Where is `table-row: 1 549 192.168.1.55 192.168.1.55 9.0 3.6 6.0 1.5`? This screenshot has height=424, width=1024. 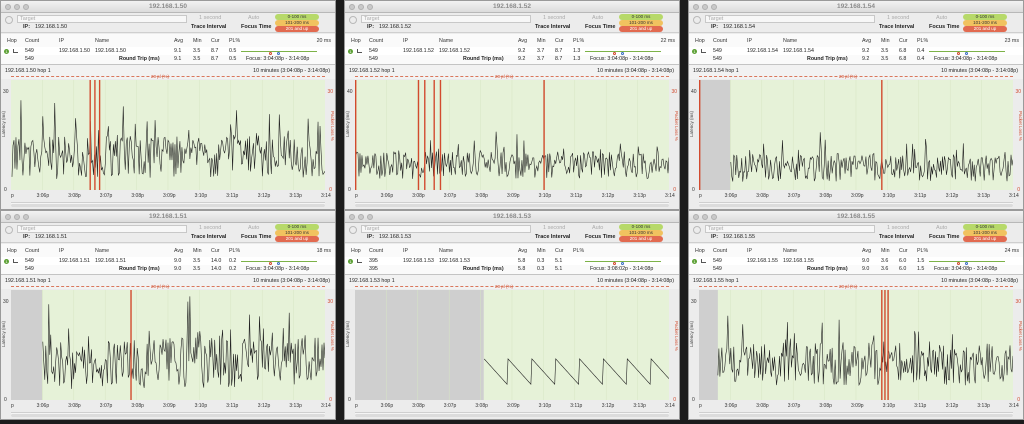
table-row: 1 549 192.168.1.55 192.168.1.55 9.0 3.6 6.0 1.5 is located at coordinates (856, 261).